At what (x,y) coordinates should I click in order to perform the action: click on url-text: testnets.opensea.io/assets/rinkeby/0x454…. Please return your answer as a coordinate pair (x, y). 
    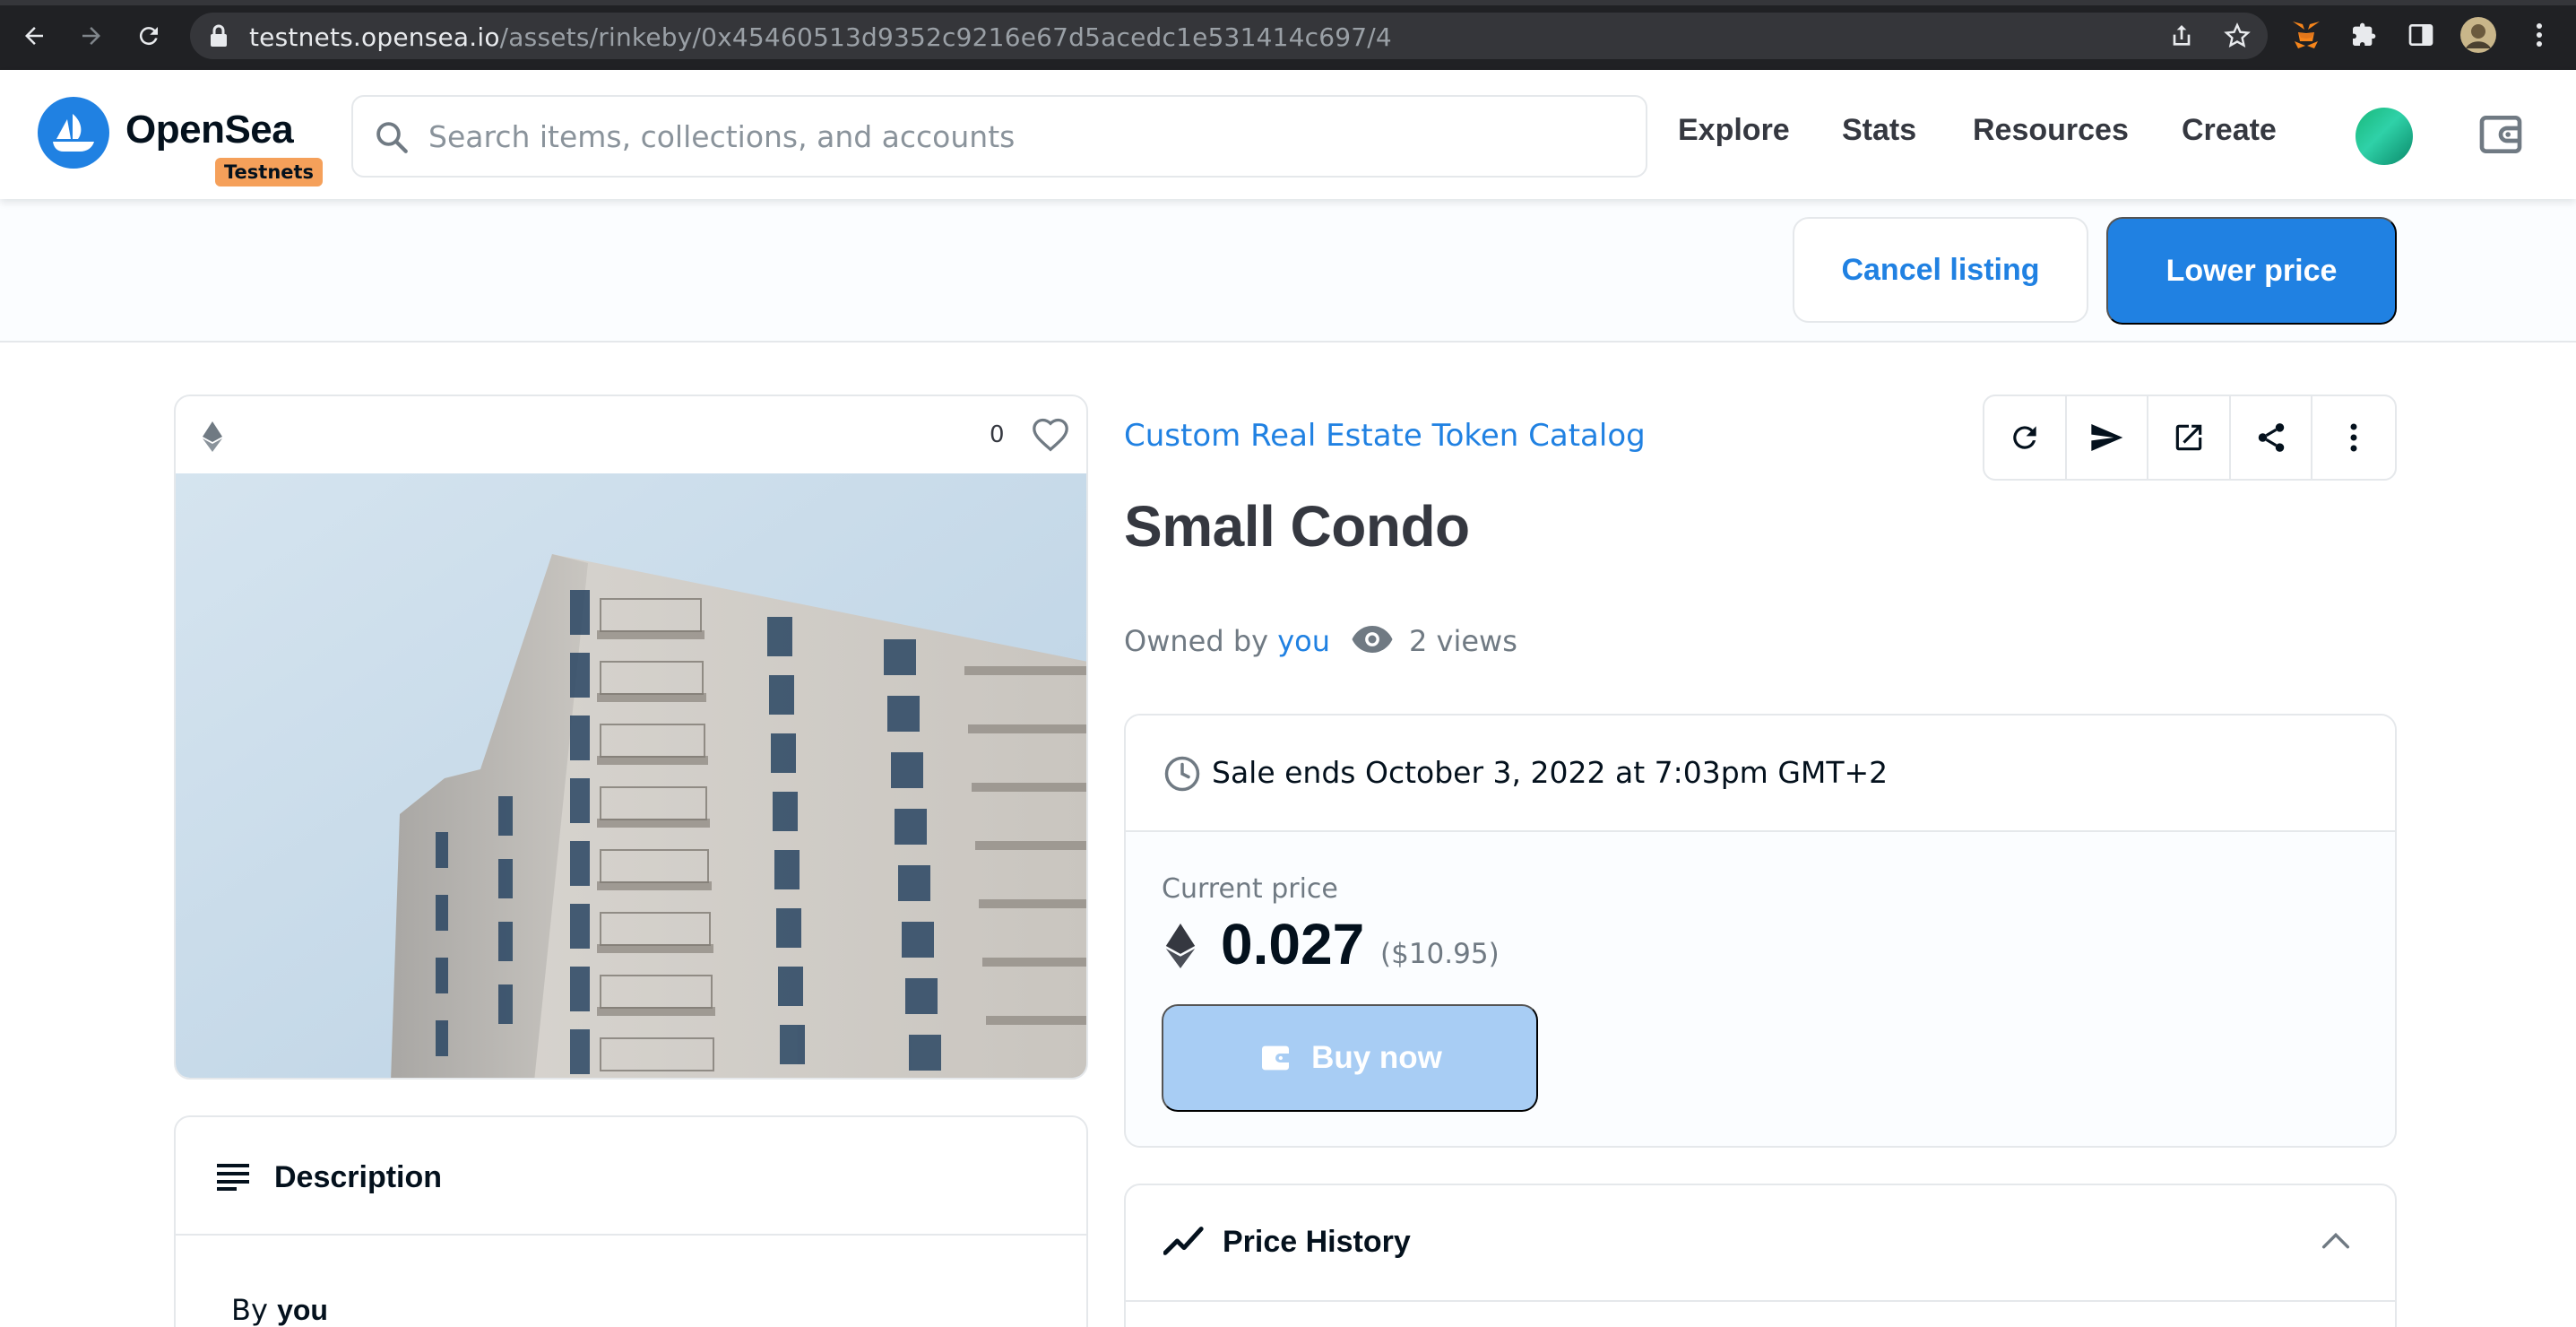
    Looking at the image, I should click on (820, 37).